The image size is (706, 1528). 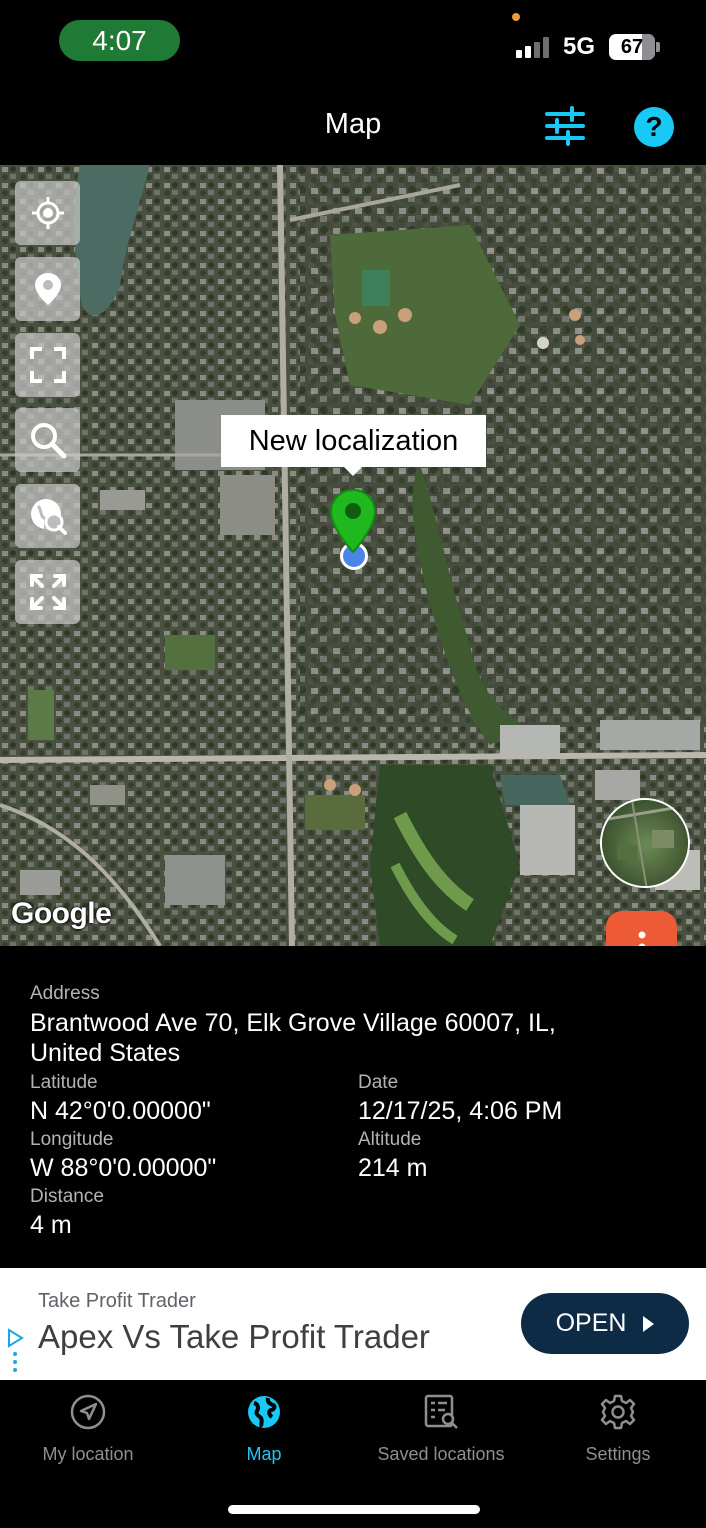 What do you see at coordinates (579, 46) in the screenshot?
I see `network-type: 5G` at bounding box center [579, 46].